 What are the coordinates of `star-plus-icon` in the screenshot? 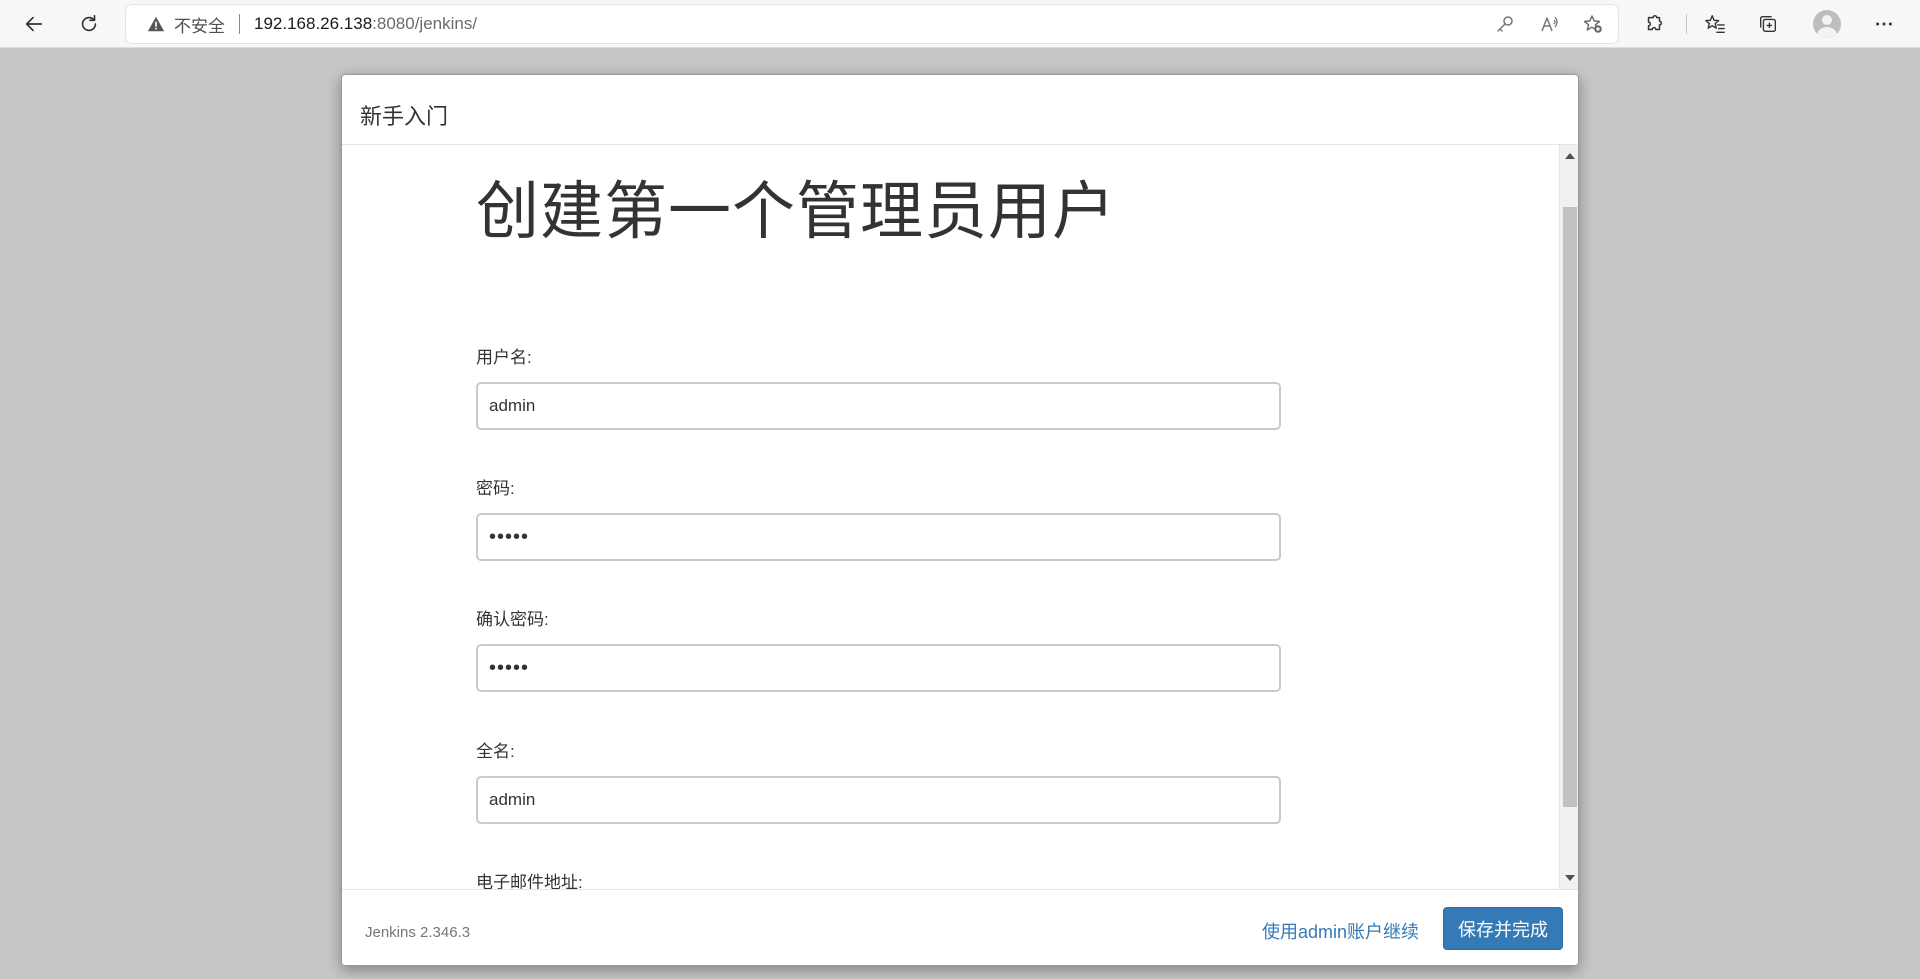 It's located at (1593, 24).